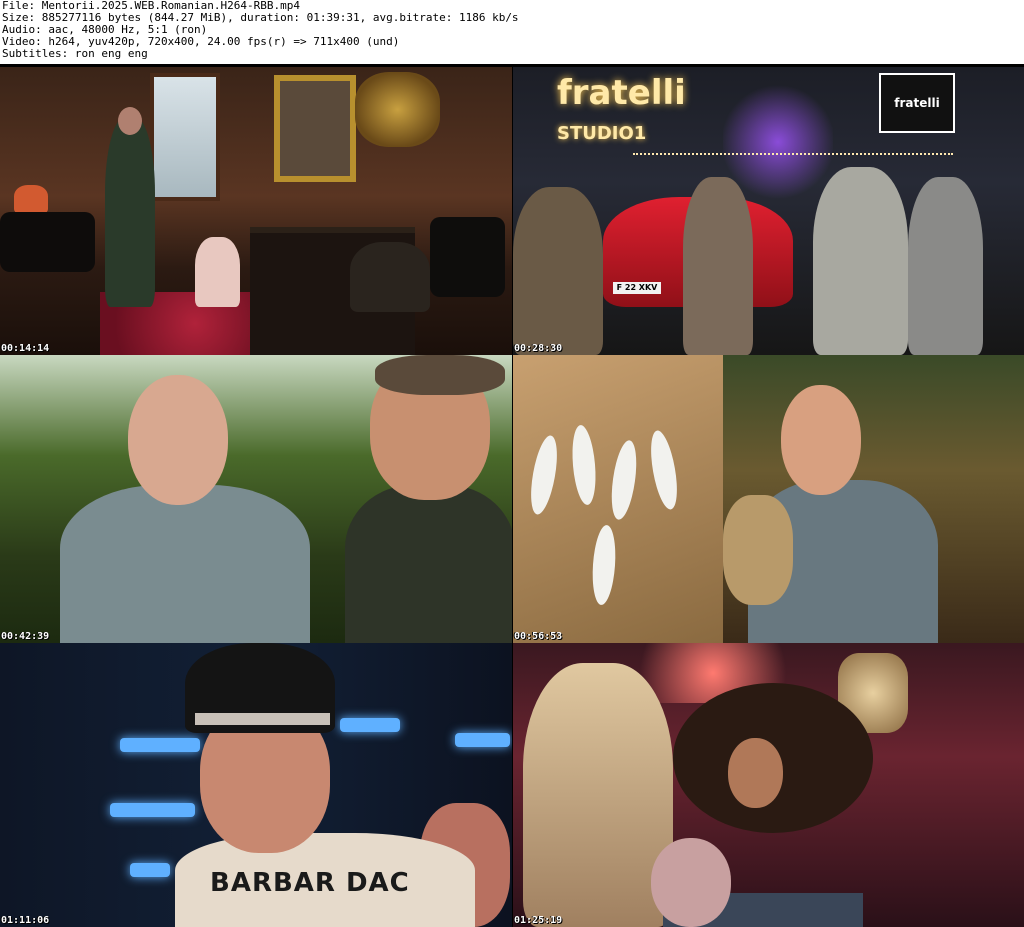 The image size is (1024, 927). I want to click on head, so click(130, 121).